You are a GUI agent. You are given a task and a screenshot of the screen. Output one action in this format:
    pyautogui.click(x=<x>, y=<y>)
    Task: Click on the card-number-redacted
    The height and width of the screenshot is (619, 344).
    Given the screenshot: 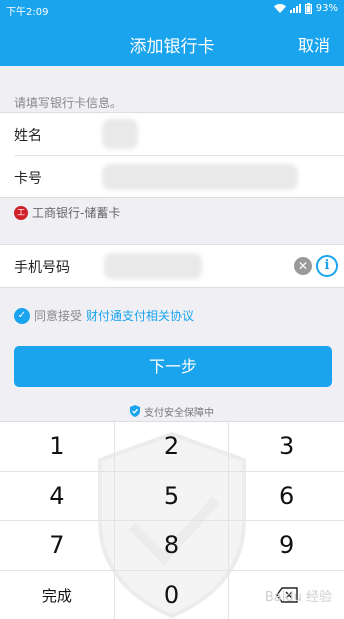 What is the action you would take?
    pyautogui.click(x=200, y=177)
    